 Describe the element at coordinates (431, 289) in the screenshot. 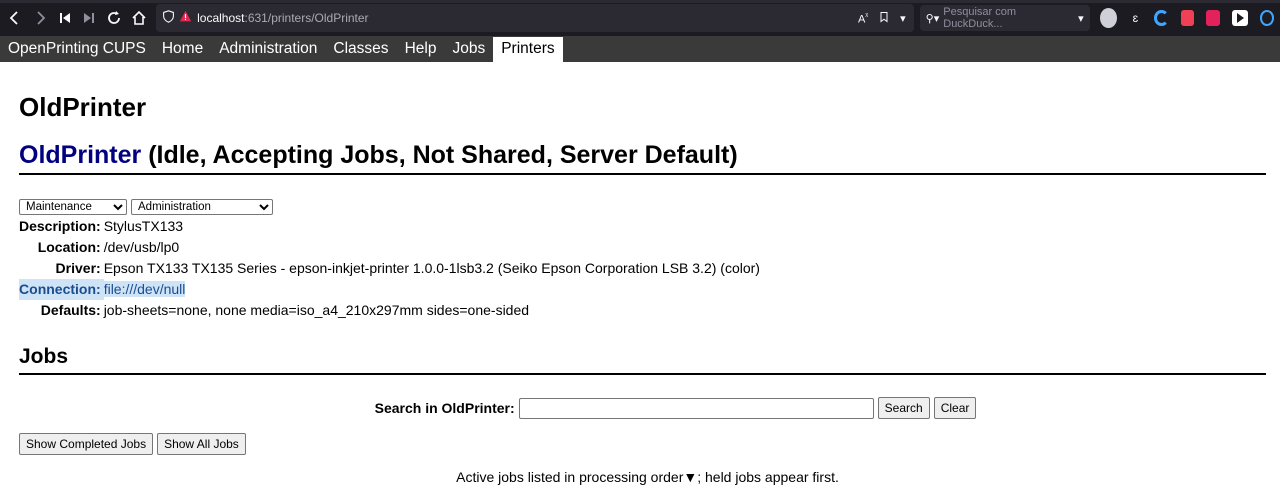

I see `connection-value-cell: file:///dev/null` at that location.